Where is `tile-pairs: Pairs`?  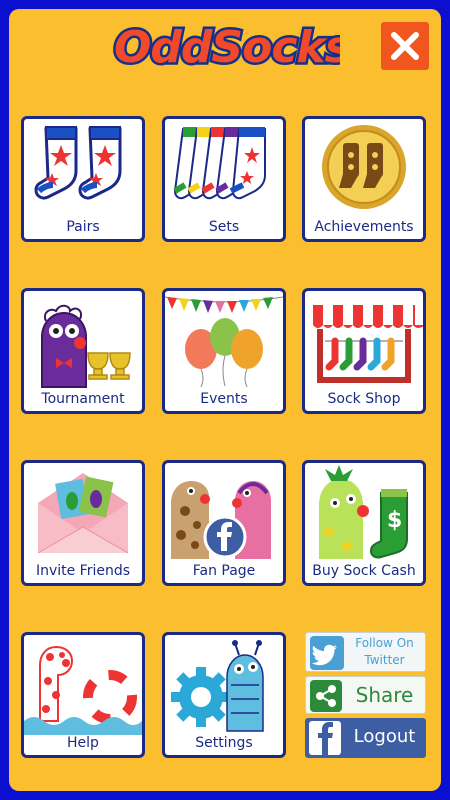
tile-pairs: Pairs is located at coordinates (83, 179).